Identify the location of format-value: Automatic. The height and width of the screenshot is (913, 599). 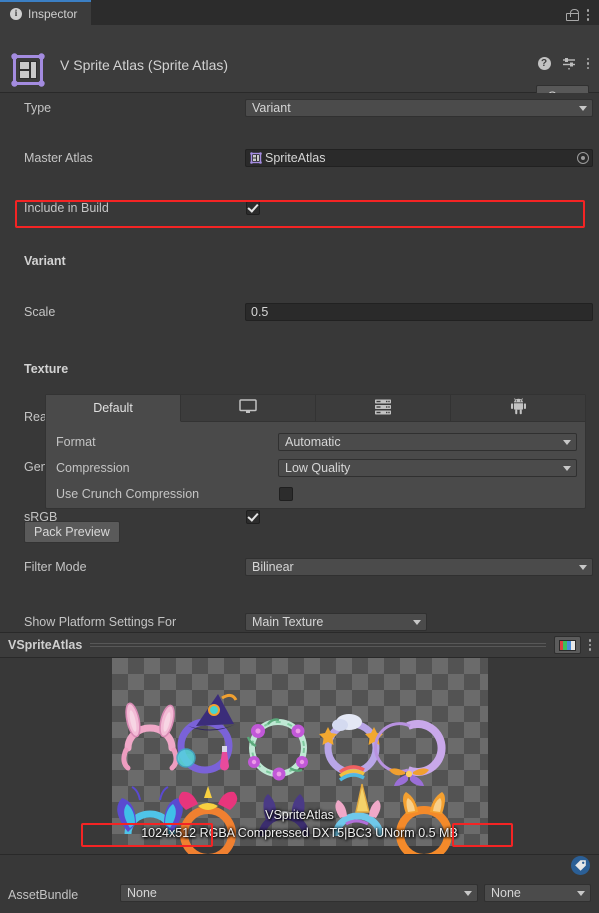
(313, 441).